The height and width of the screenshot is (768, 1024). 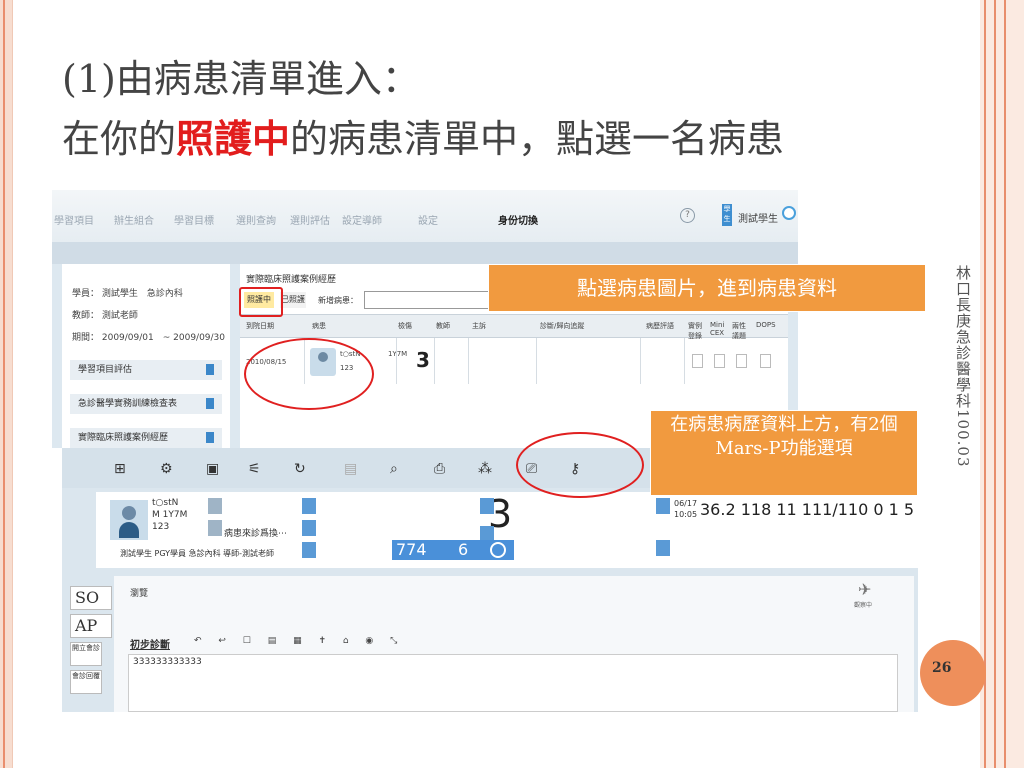 What do you see at coordinates (261, 302) in the screenshot?
I see `highlight-under-care-tab` at bounding box center [261, 302].